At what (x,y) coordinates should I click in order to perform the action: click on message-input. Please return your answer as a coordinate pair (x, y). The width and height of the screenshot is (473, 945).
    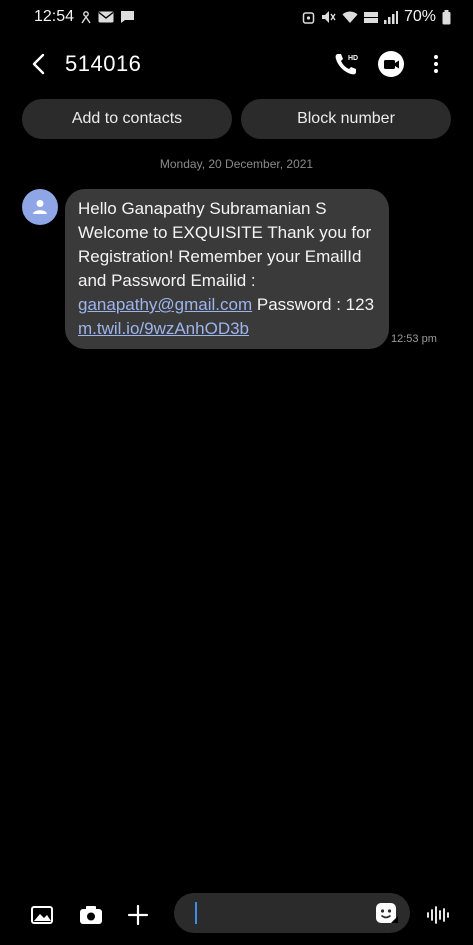
    Looking at the image, I should click on (282, 914).